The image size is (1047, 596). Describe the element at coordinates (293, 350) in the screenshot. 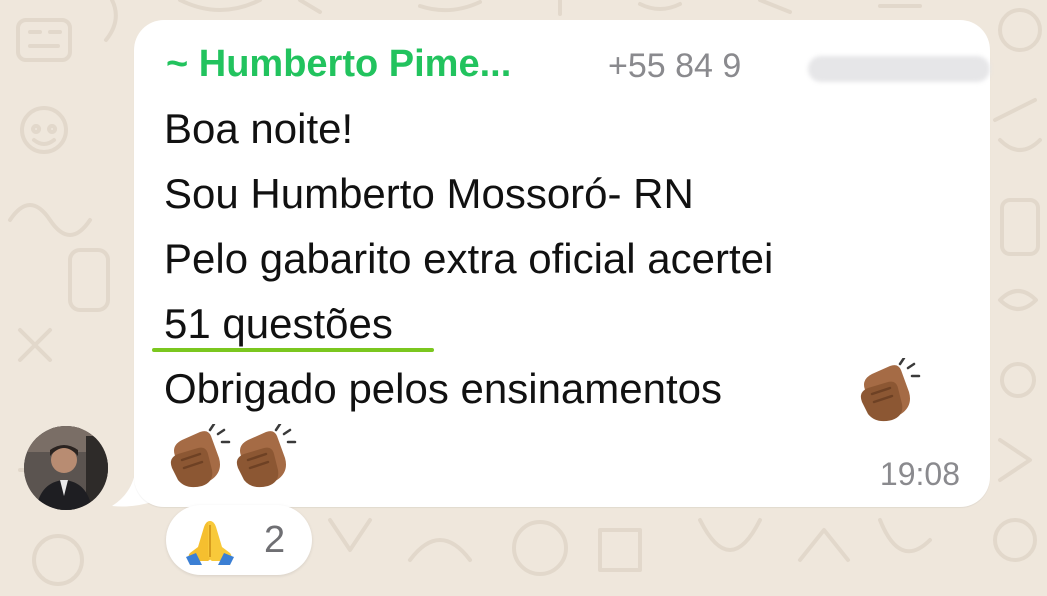

I see `highlight-underline` at that location.